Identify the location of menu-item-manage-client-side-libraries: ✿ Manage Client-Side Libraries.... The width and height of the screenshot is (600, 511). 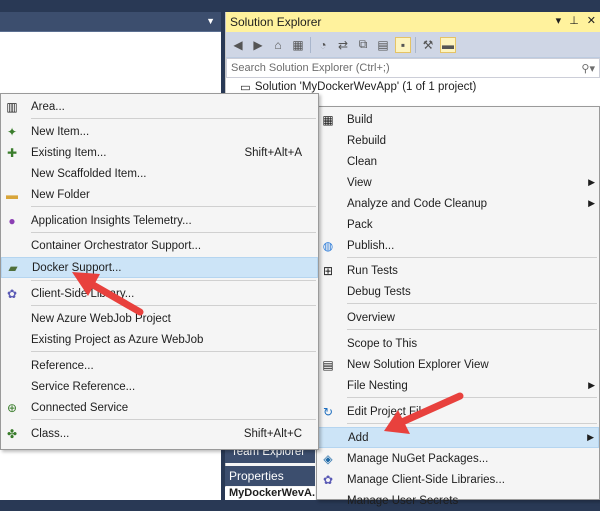
(458, 479).